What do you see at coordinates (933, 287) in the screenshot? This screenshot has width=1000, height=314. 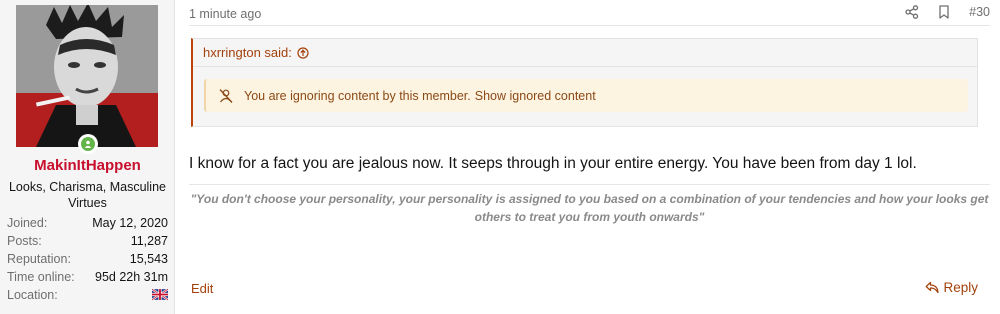 I see `reply-icon` at bounding box center [933, 287].